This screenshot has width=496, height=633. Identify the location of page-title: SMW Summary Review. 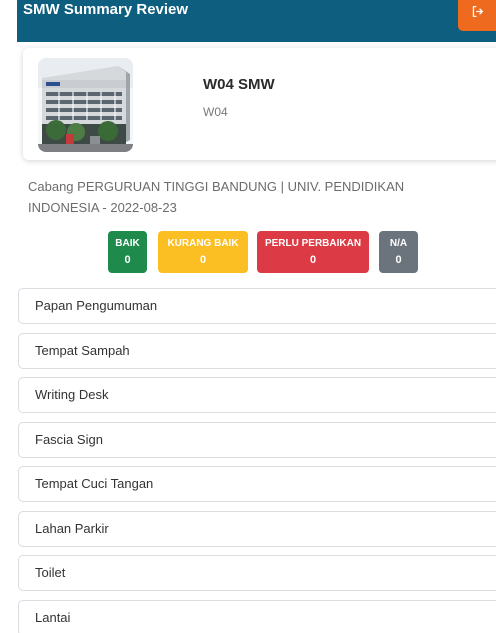
(106, 9).